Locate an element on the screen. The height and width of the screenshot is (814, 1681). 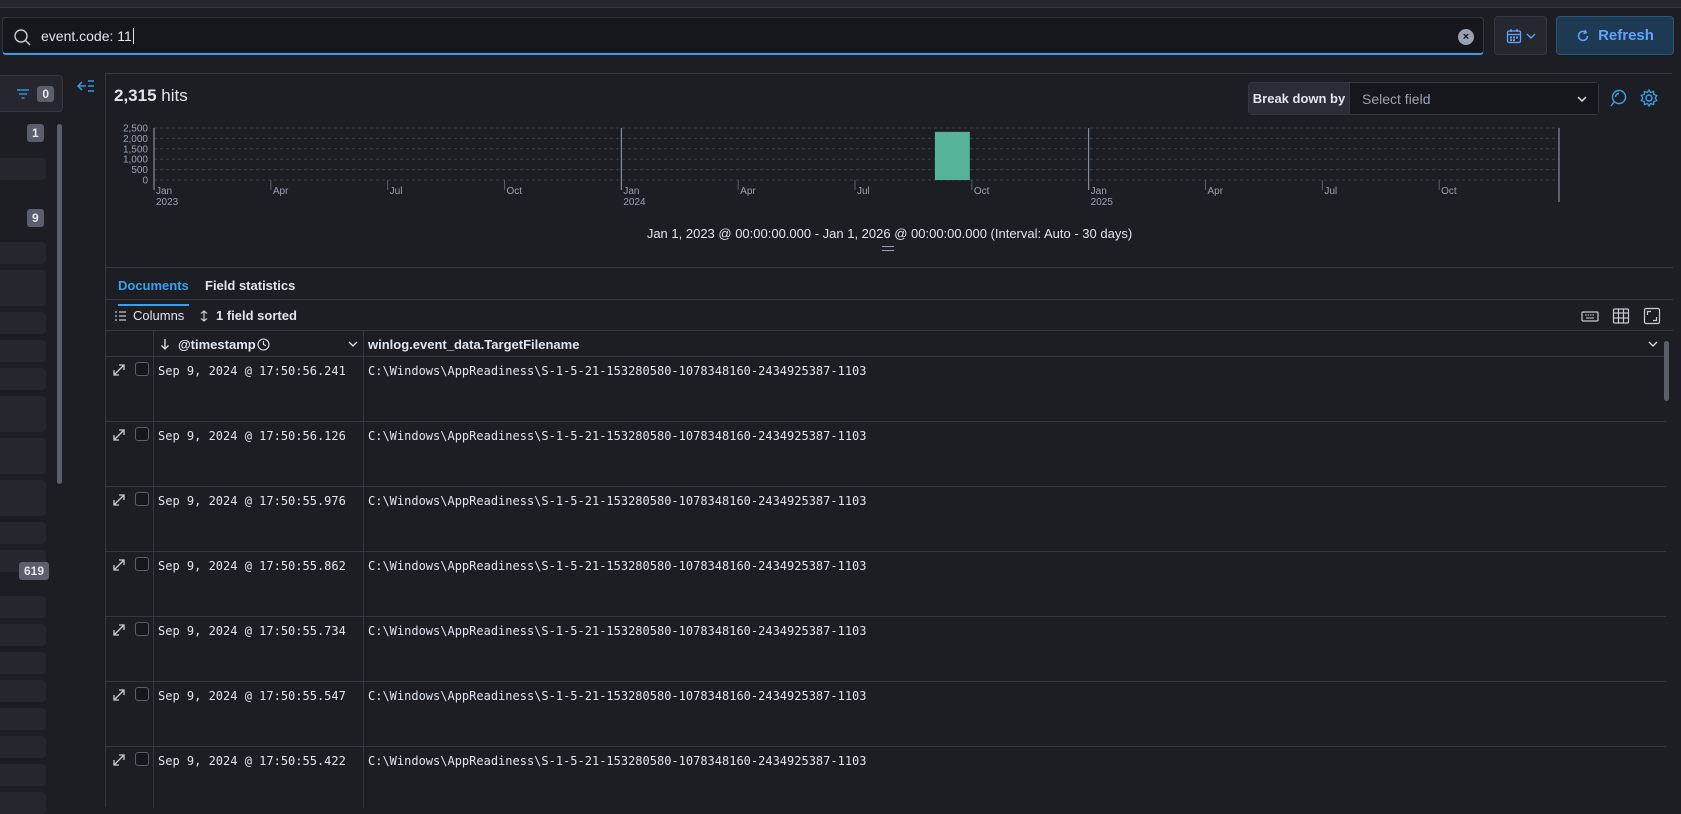
y-tick-label: 1,500 is located at coordinates (135, 149).